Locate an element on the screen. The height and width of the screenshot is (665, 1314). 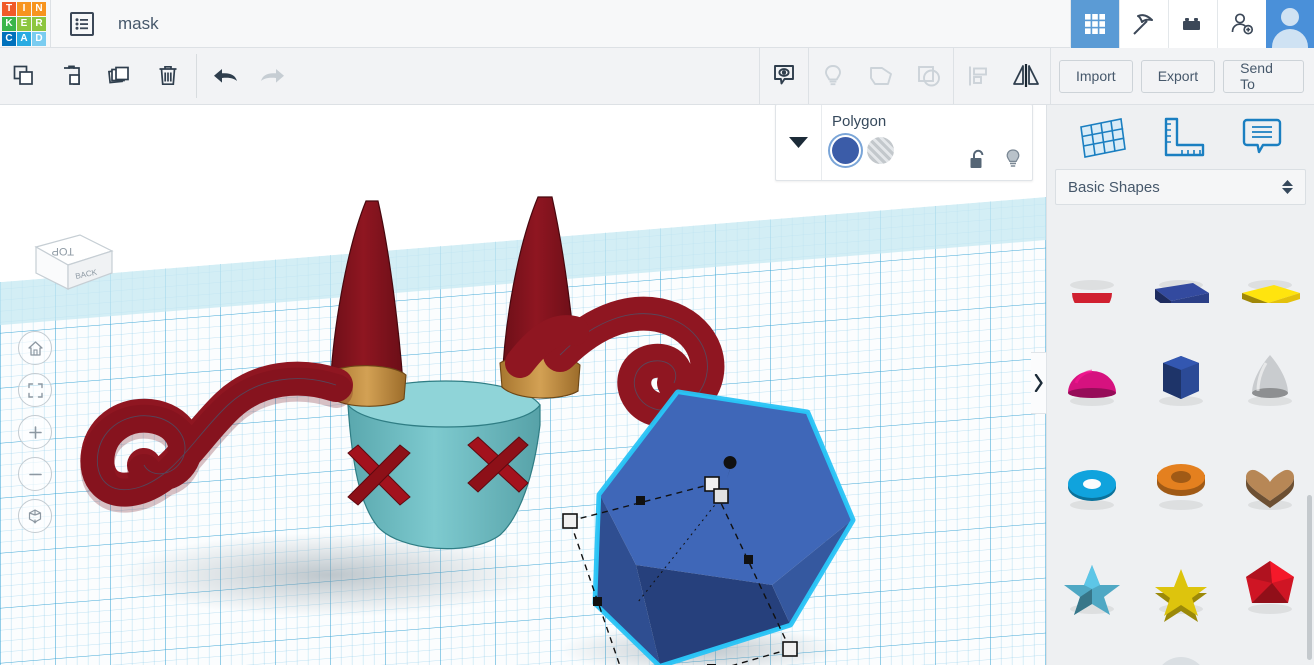
light-button is located at coordinates (833, 76).